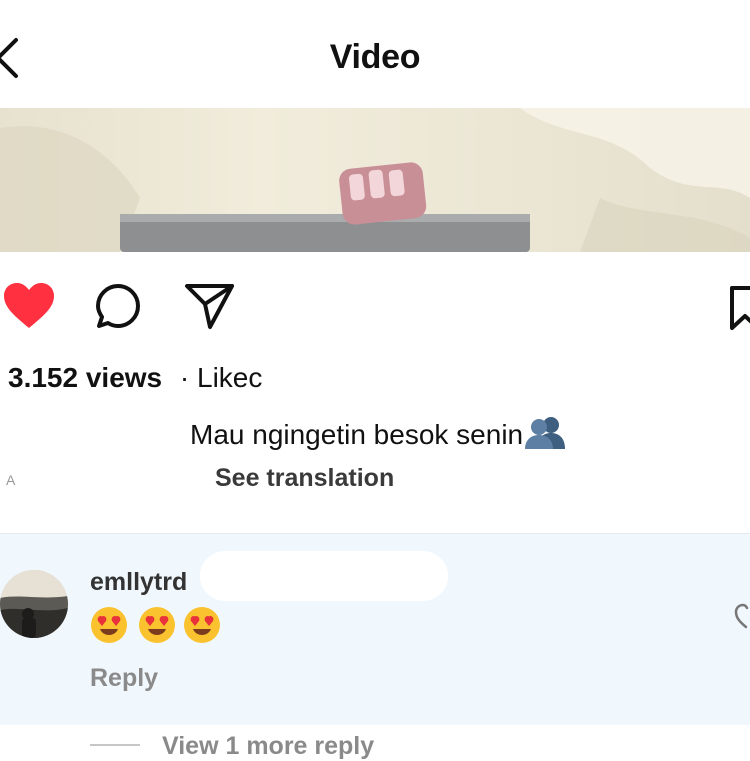 The width and height of the screenshot is (750, 761). Describe the element at coordinates (11, 480) in the screenshot. I see `post-meta-fragment: A` at that location.